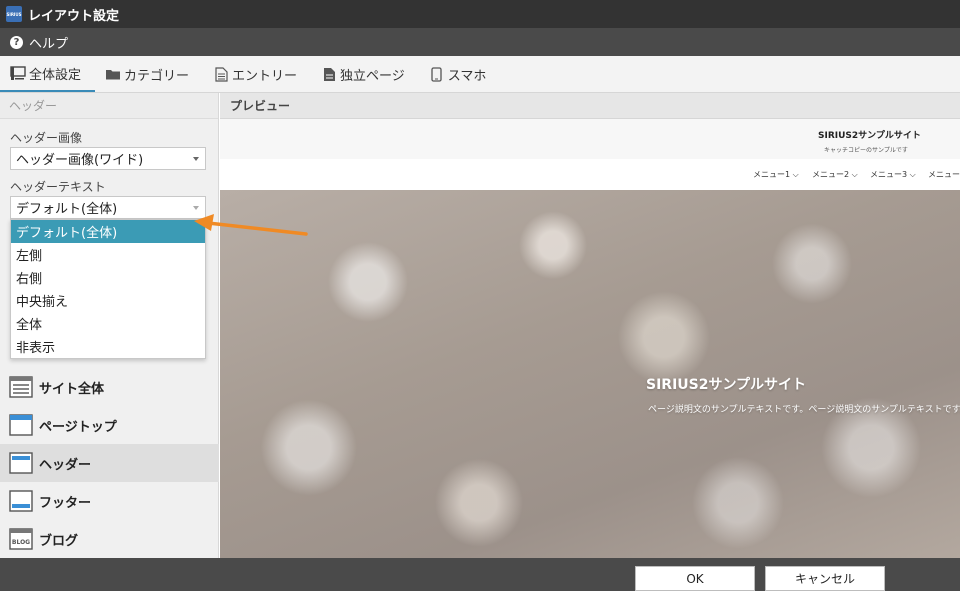 The height and width of the screenshot is (591, 960). What do you see at coordinates (109, 106) in the screenshot?
I see `section-title: ヘッダー` at bounding box center [109, 106].